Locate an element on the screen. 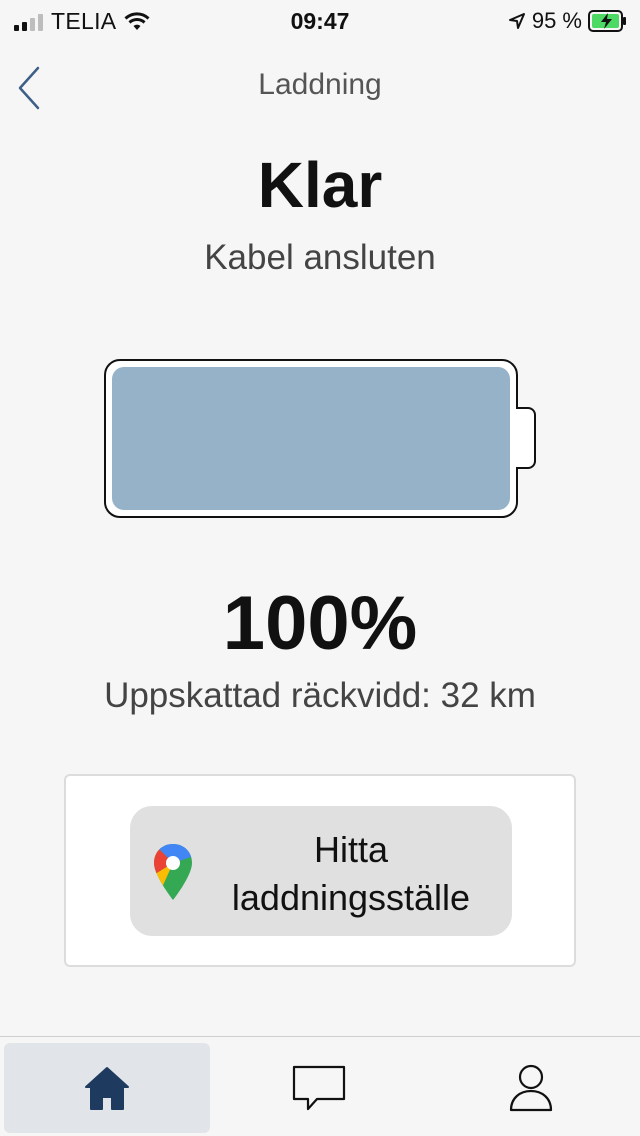  cable-status: Kabel ansluten is located at coordinates (320, 257).